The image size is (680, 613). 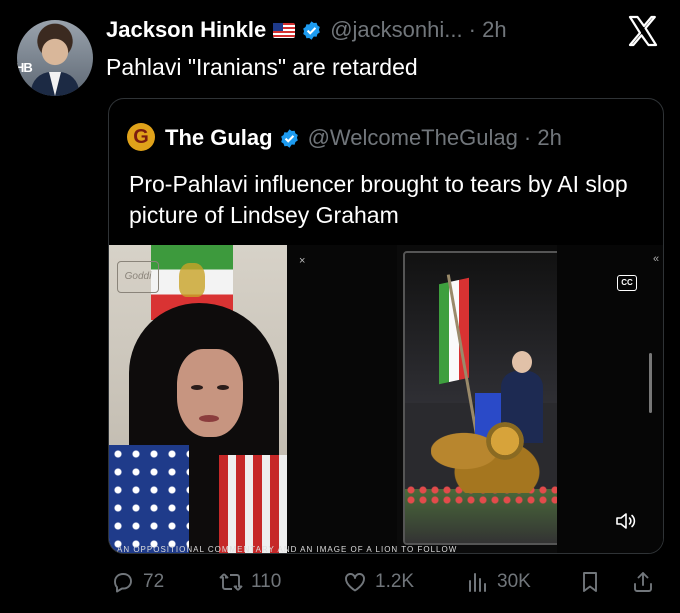 I want to click on bookmark-button, so click(x=594, y=582).